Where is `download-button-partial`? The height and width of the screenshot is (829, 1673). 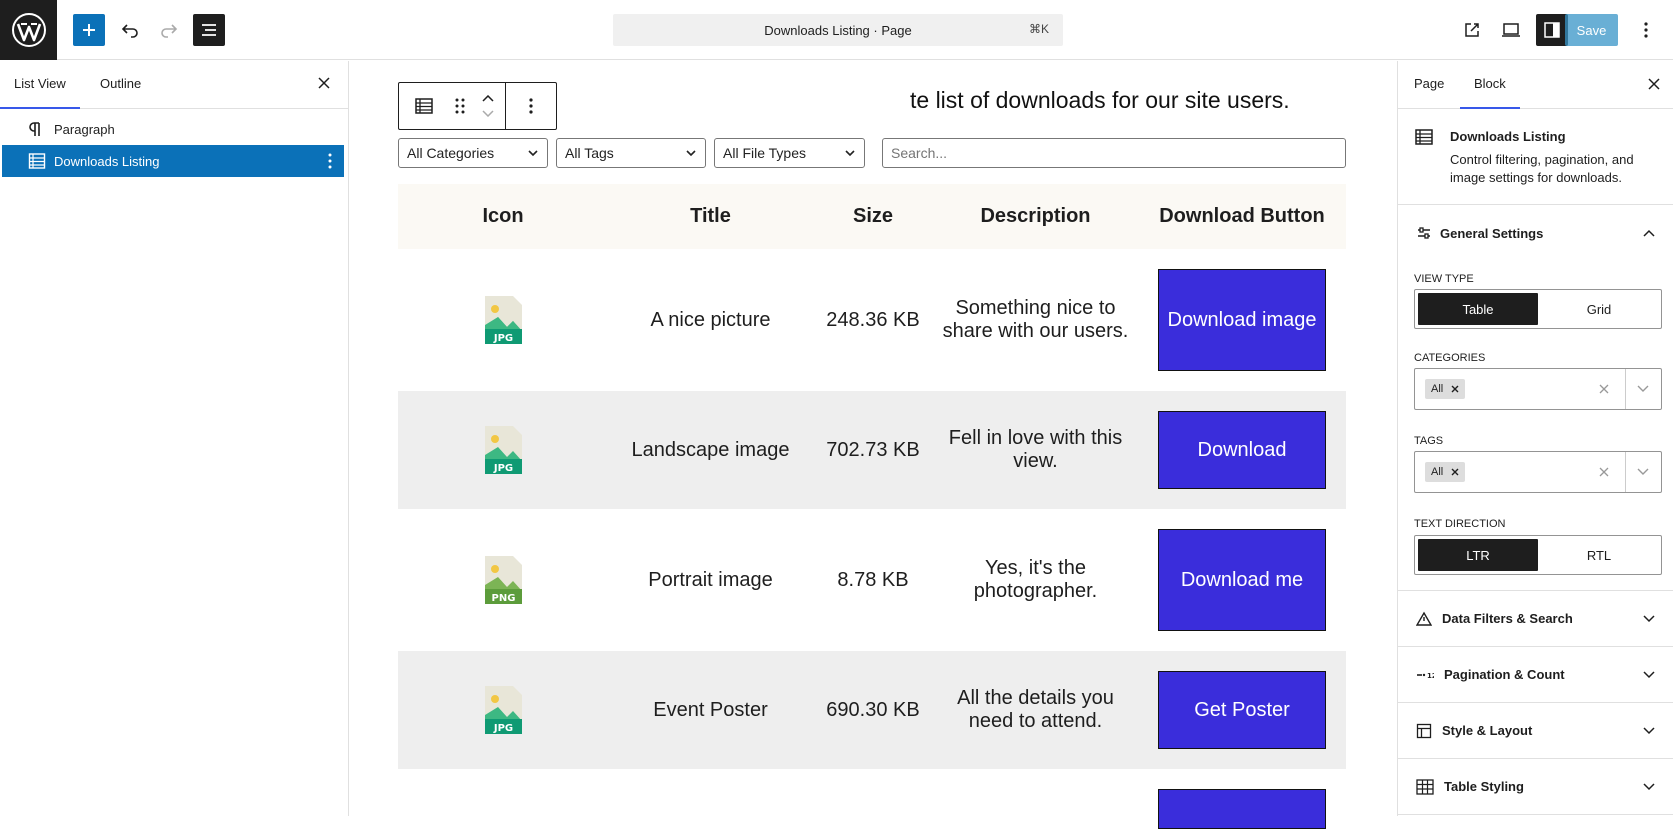
download-button-partial is located at coordinates (1242, 809).